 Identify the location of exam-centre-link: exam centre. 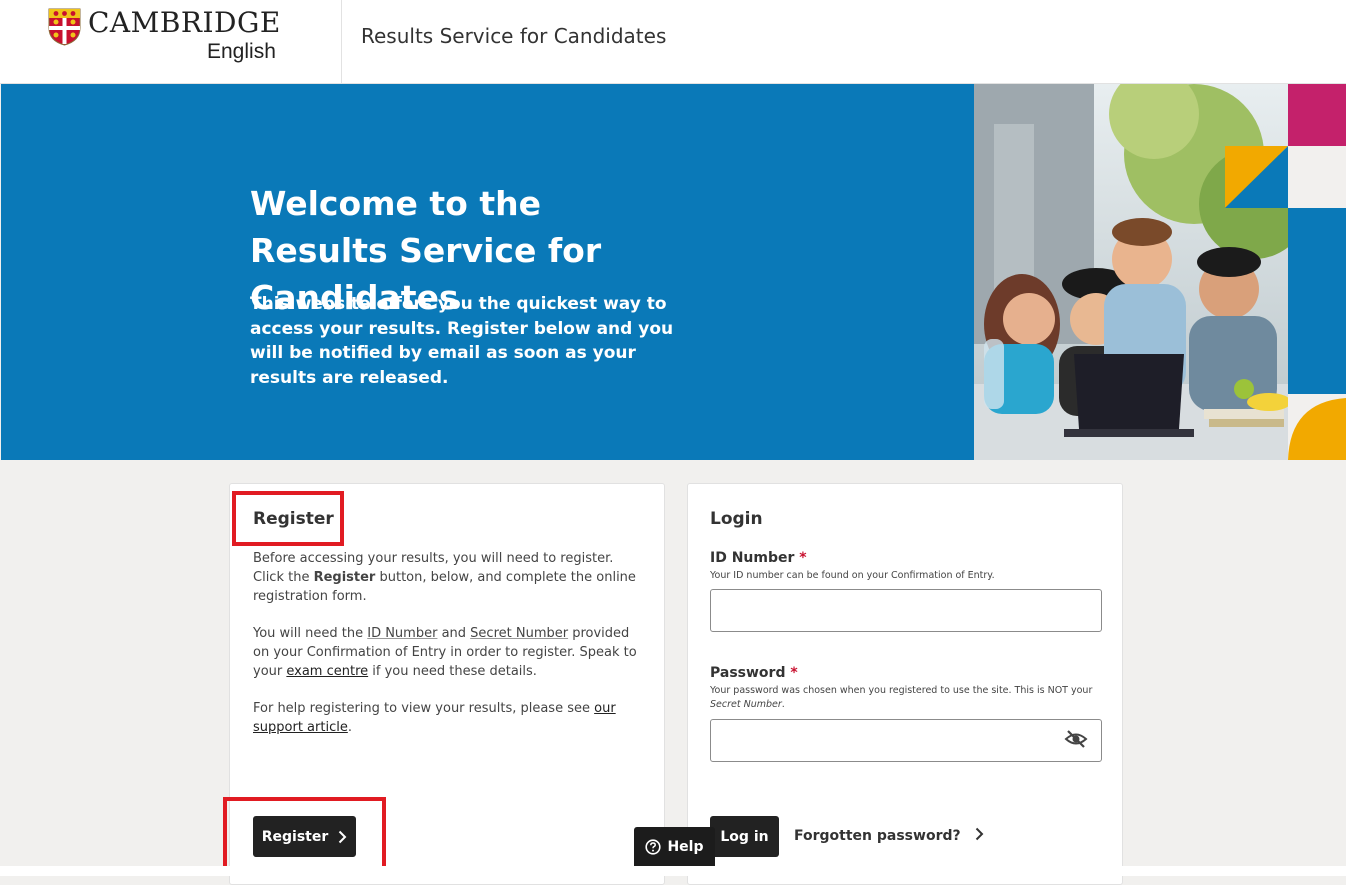
(327, 671).